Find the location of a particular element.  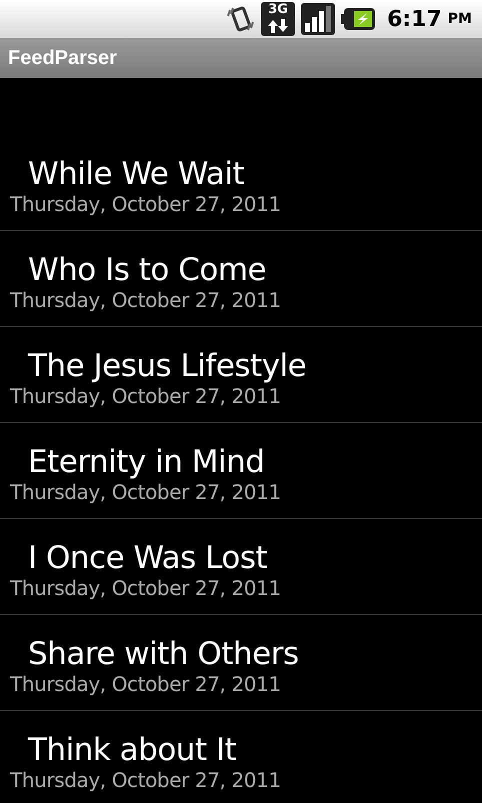

signal-icon is located at coordinates (318, 19).